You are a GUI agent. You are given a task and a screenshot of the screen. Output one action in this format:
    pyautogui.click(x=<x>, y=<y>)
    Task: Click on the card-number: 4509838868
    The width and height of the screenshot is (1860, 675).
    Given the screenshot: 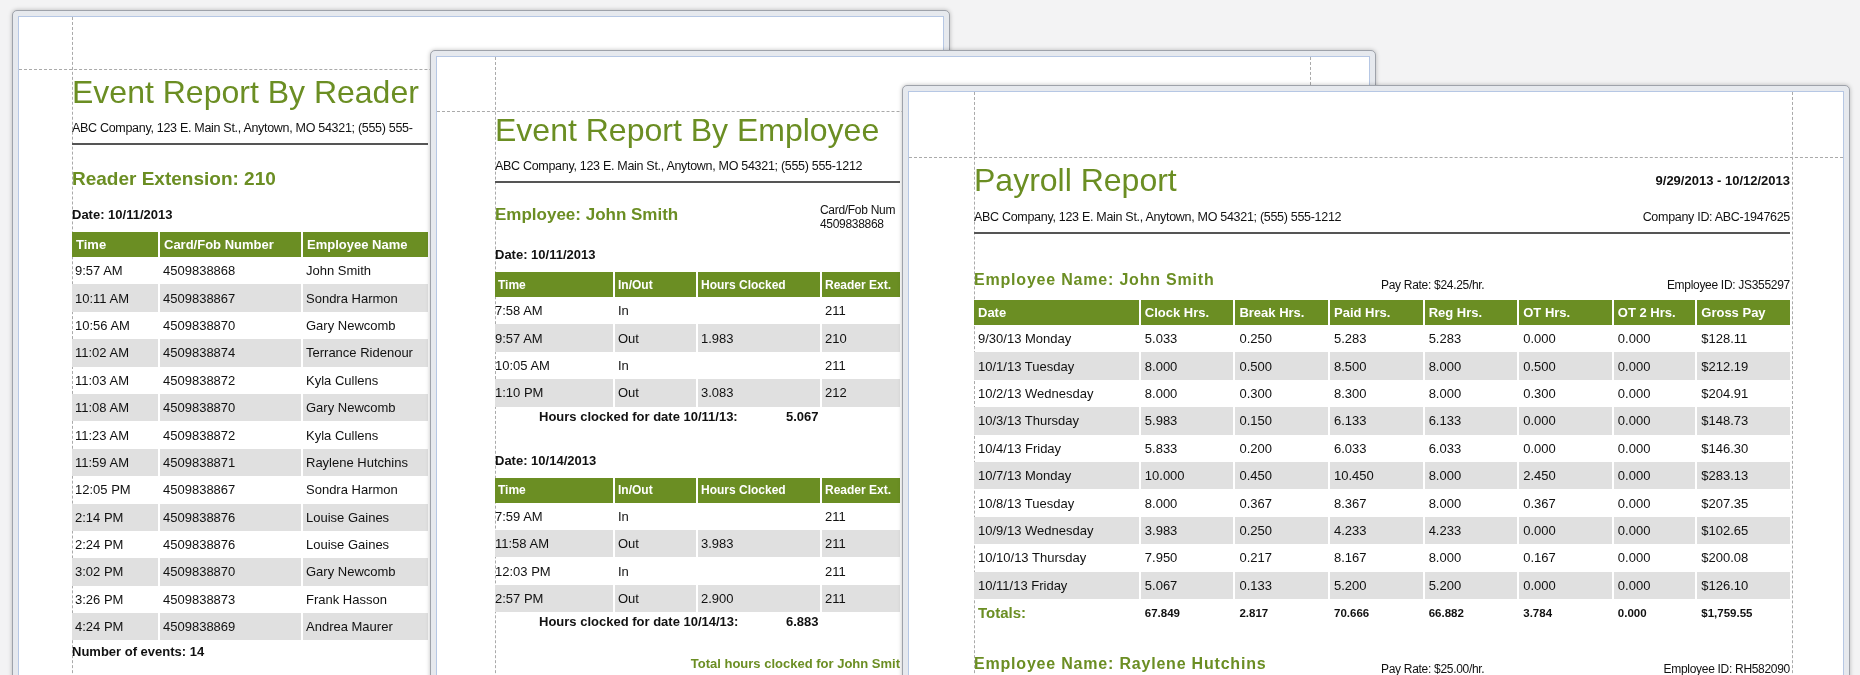 What is the action you would take?
    pyautogui.click(x=852, y=224)
    